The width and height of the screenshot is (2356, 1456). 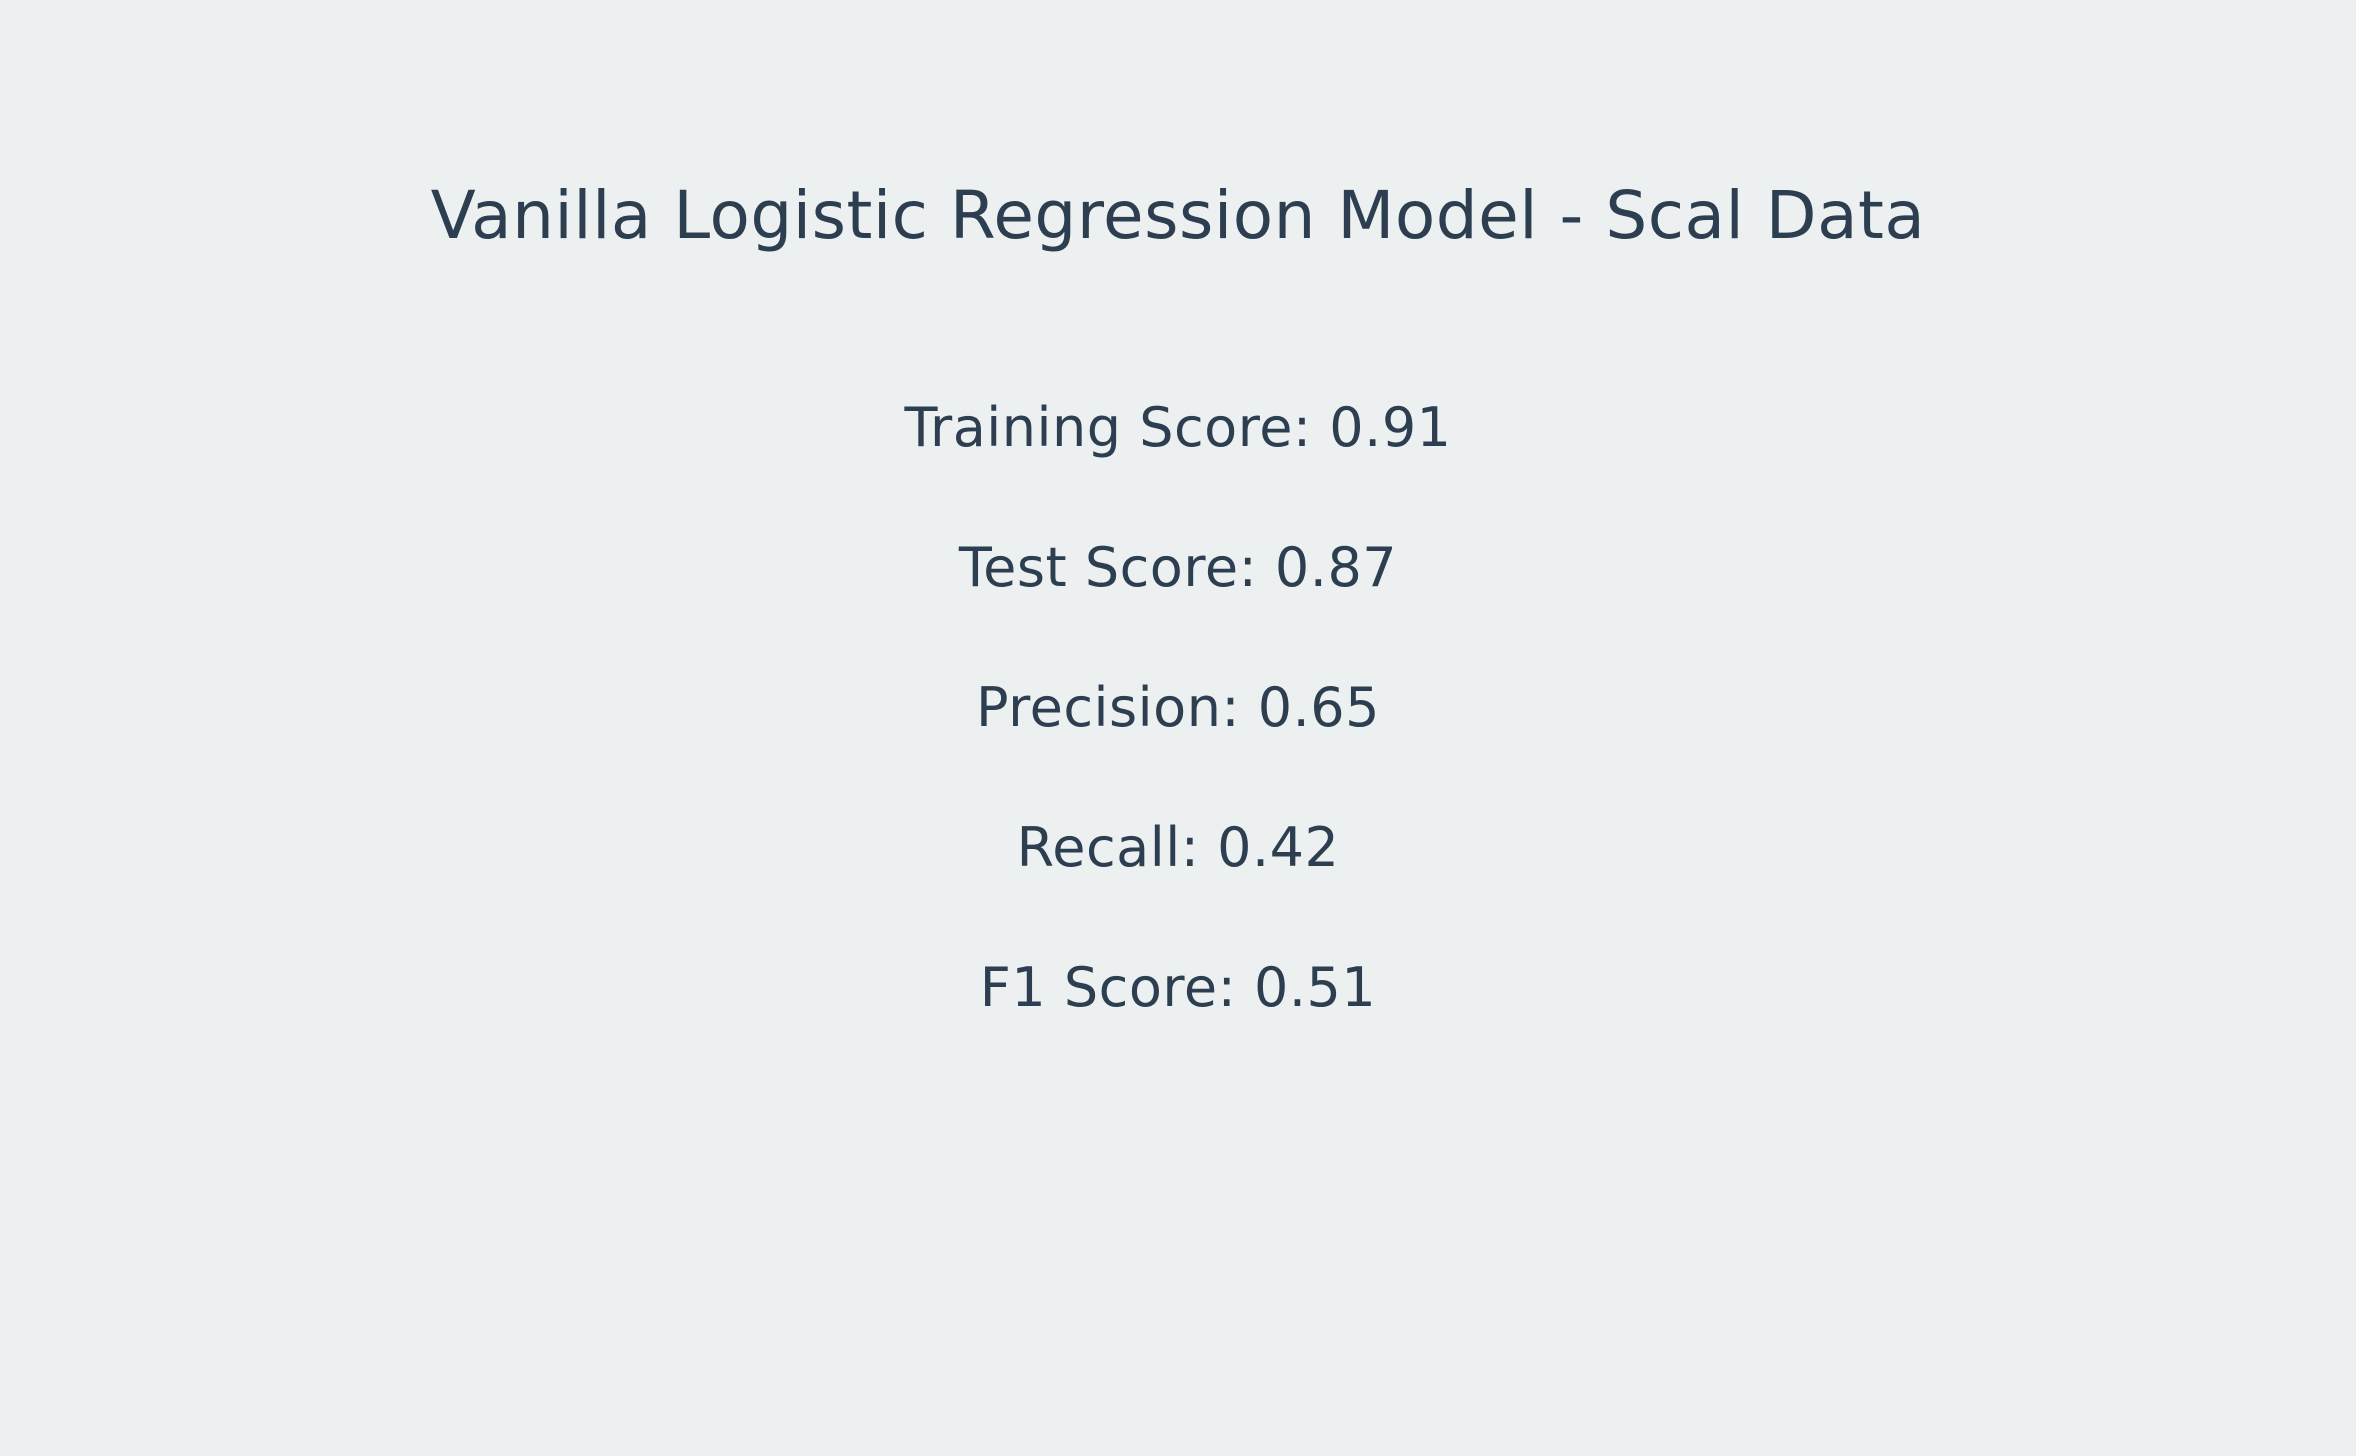 What do you see at coordinates (1178, 567) in the screenshot?
I see `metric-test-score: Test Score: 0.87` at bounding box center [1178, 567].